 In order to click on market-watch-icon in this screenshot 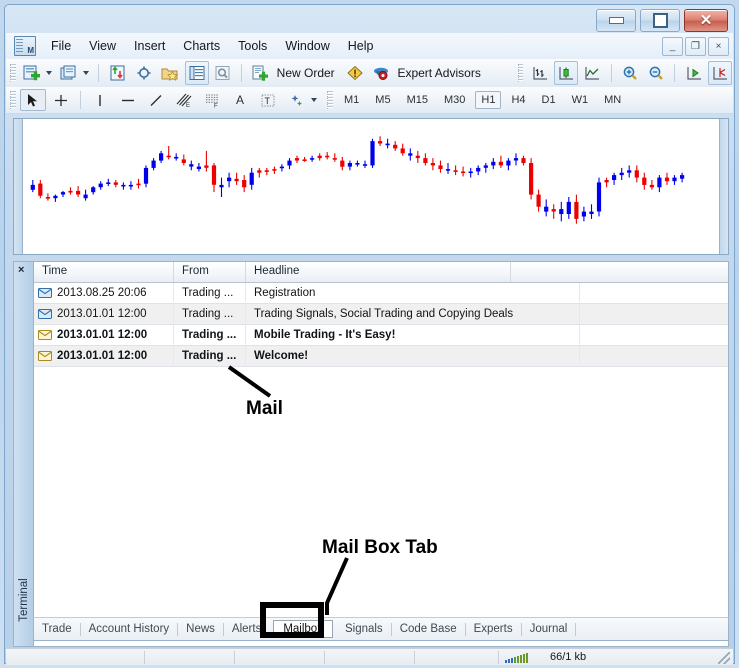, I will do `click(117, 73)`.